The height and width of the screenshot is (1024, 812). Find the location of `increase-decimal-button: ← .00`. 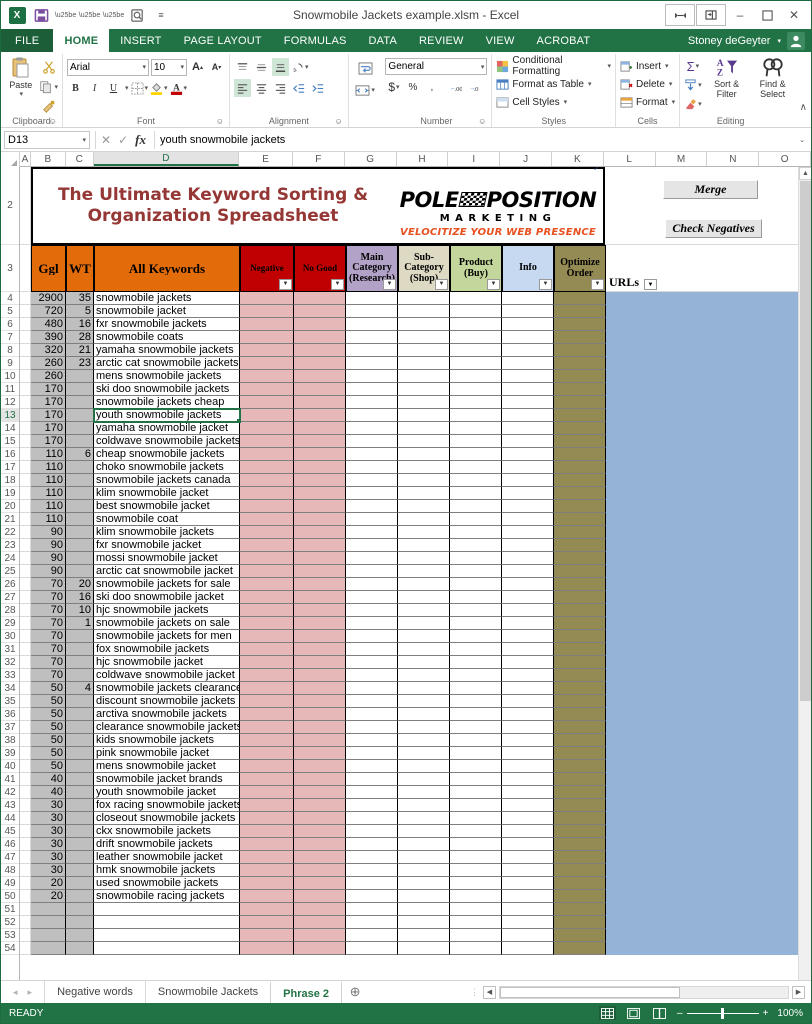

increase-decimal-button: ← .00 is located at coordinates (454, 87).